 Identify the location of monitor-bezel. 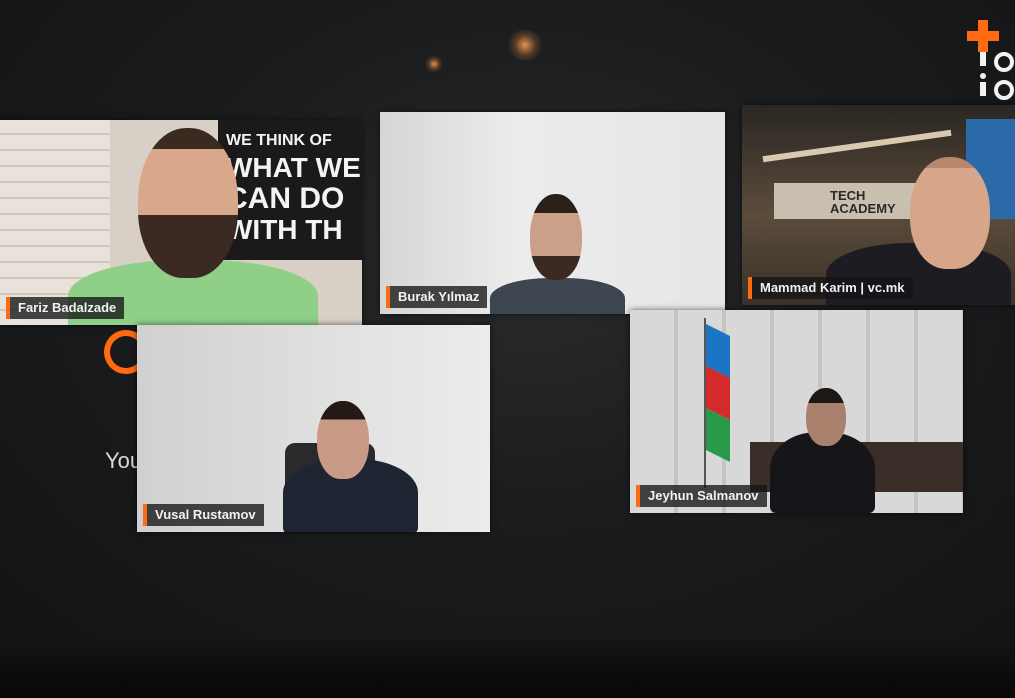
(507, 669).